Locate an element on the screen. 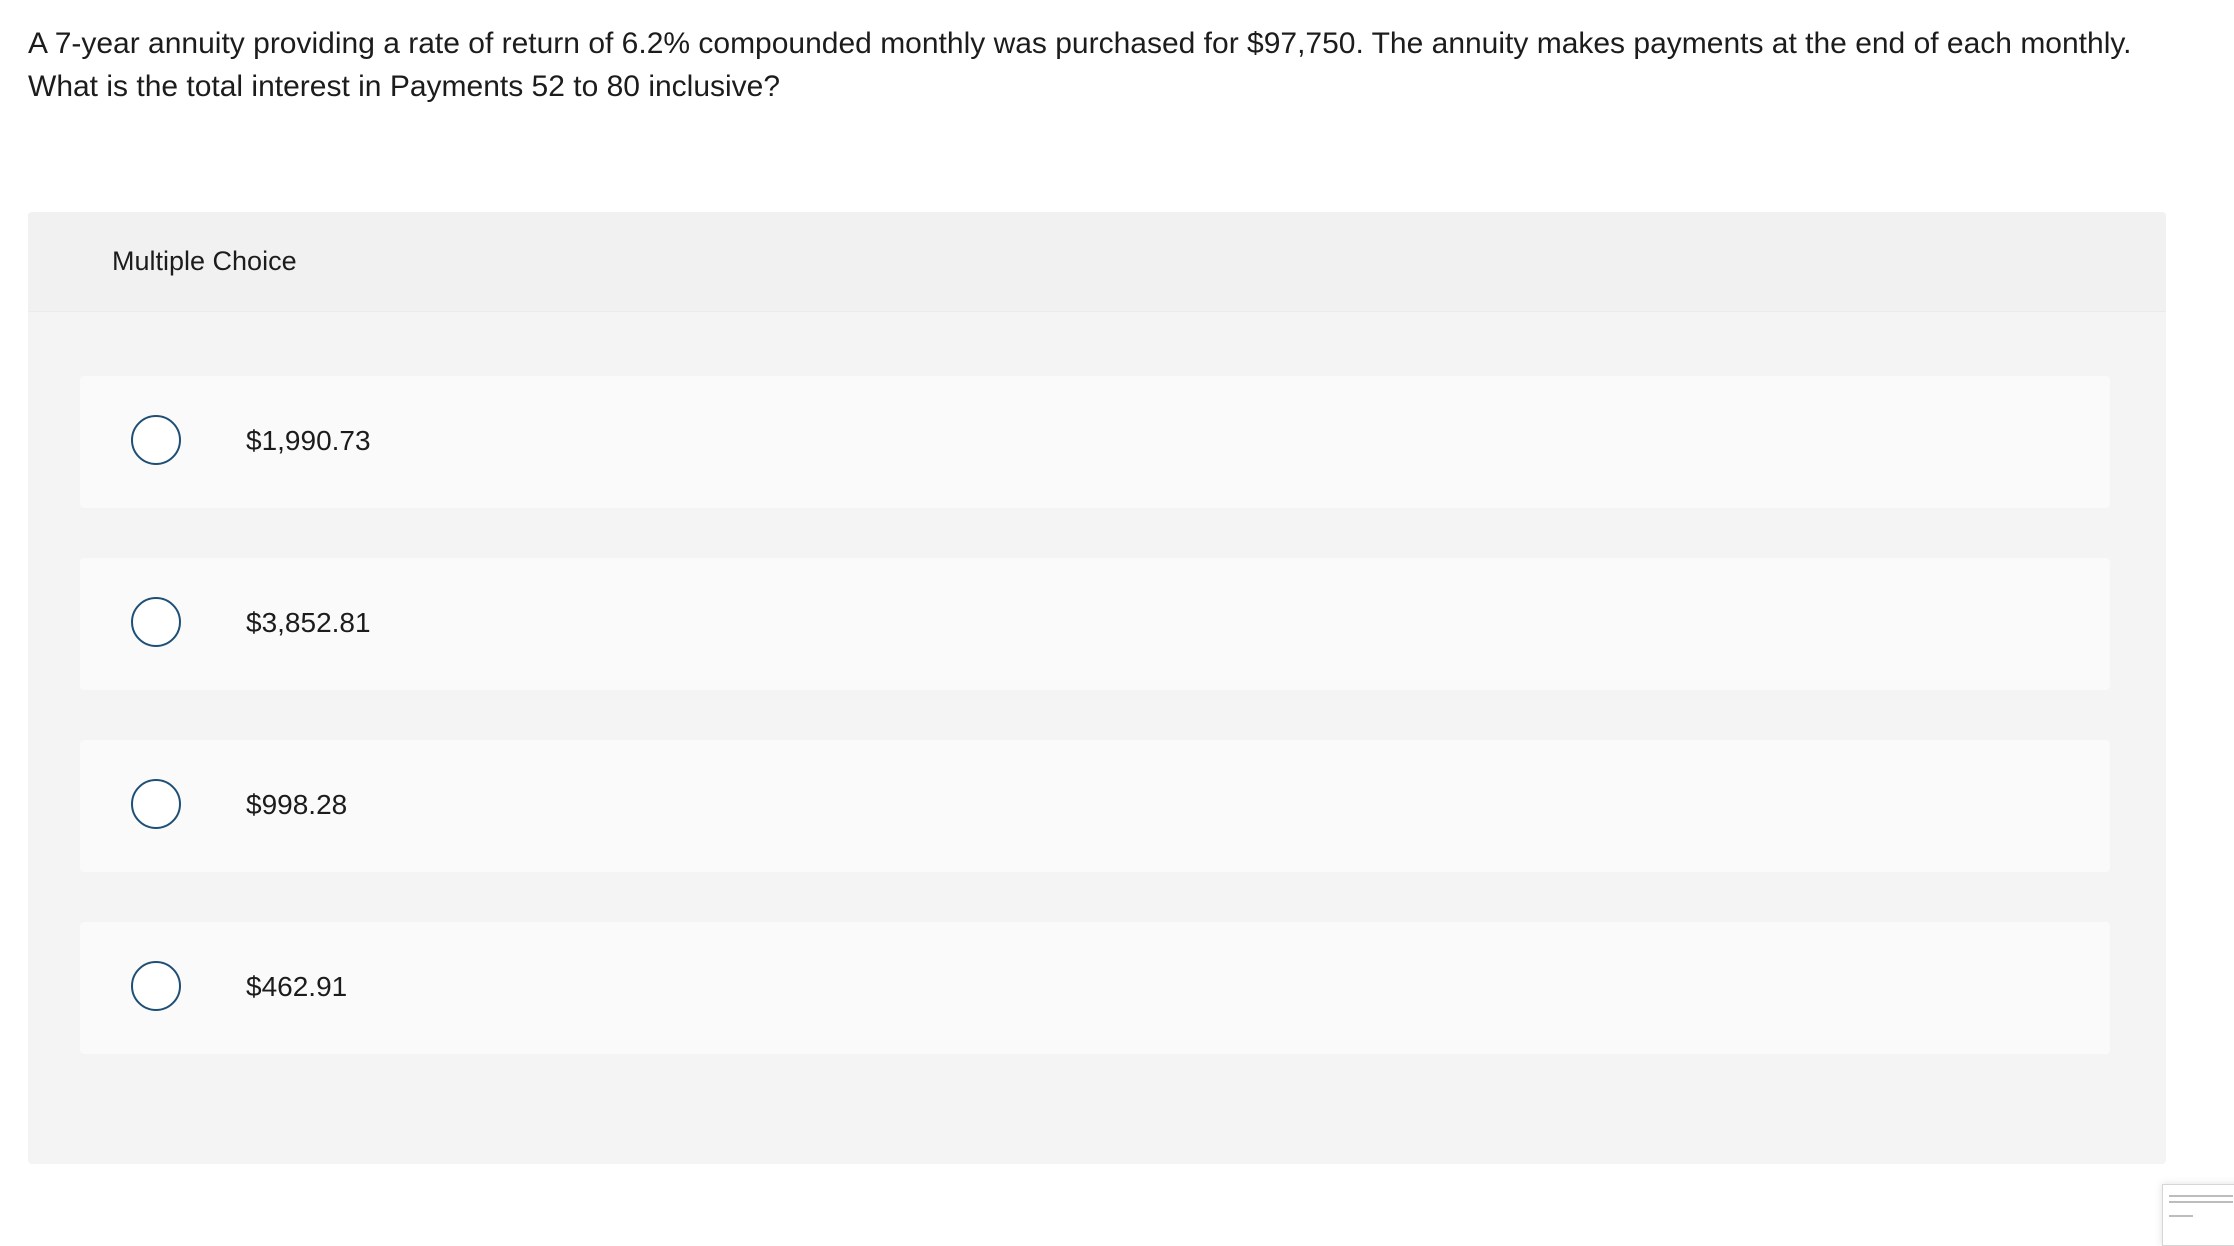 The height and width of the screenshot is (1246, 2234). answer-option-4: $462.91 is located at coordinates (1095, 988).